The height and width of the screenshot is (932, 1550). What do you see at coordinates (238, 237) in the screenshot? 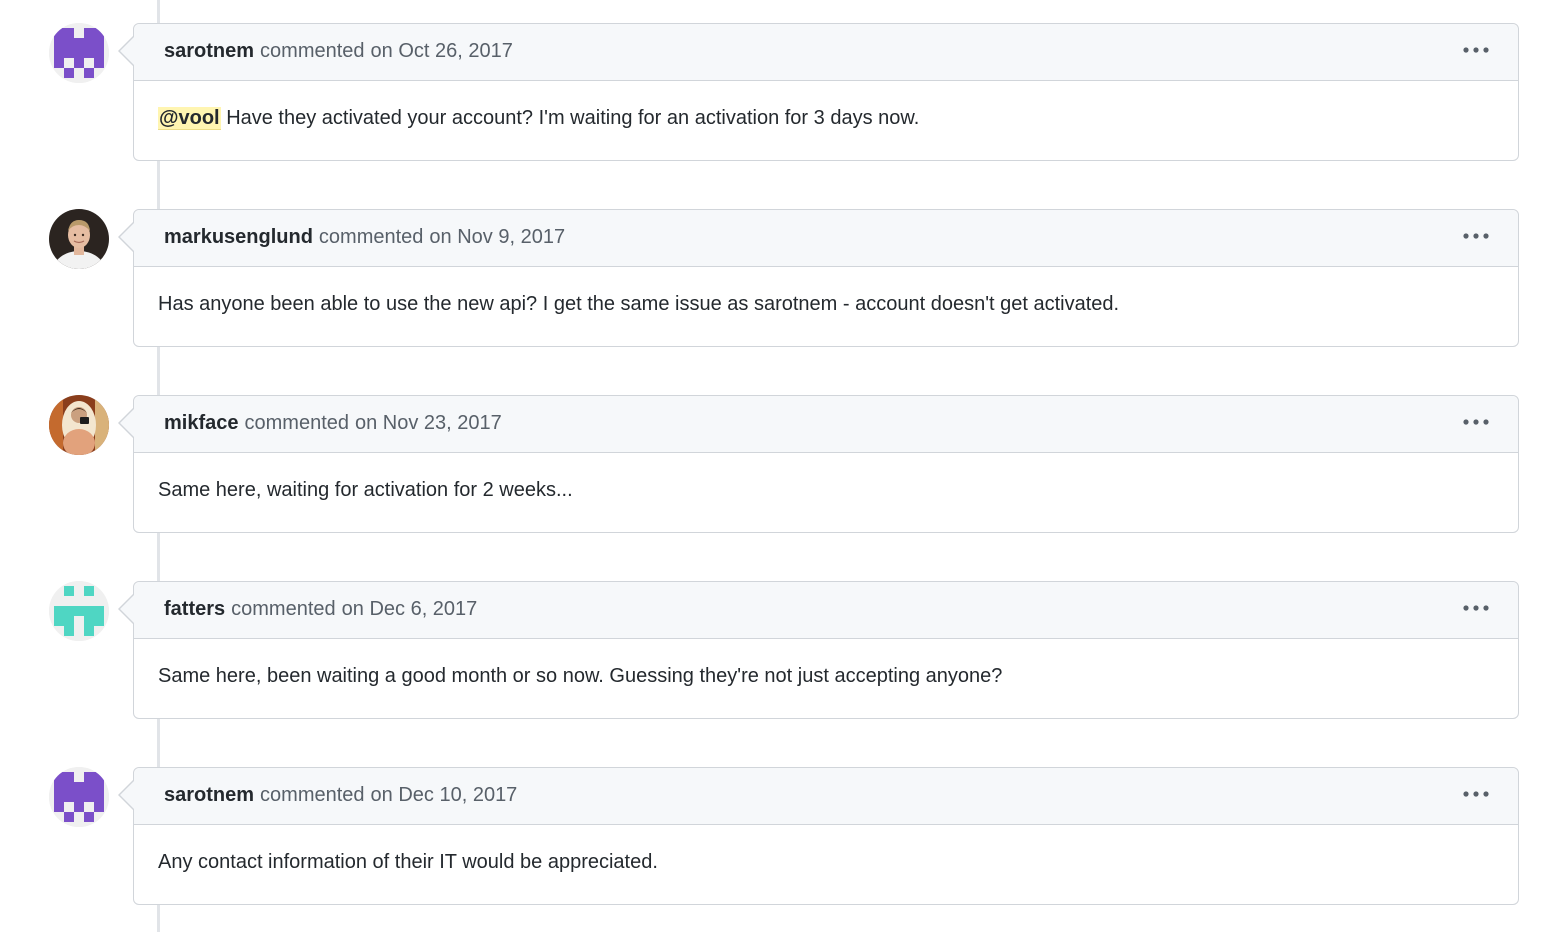
I see `author-link: markusenglund` at bounding box center [238, 237].